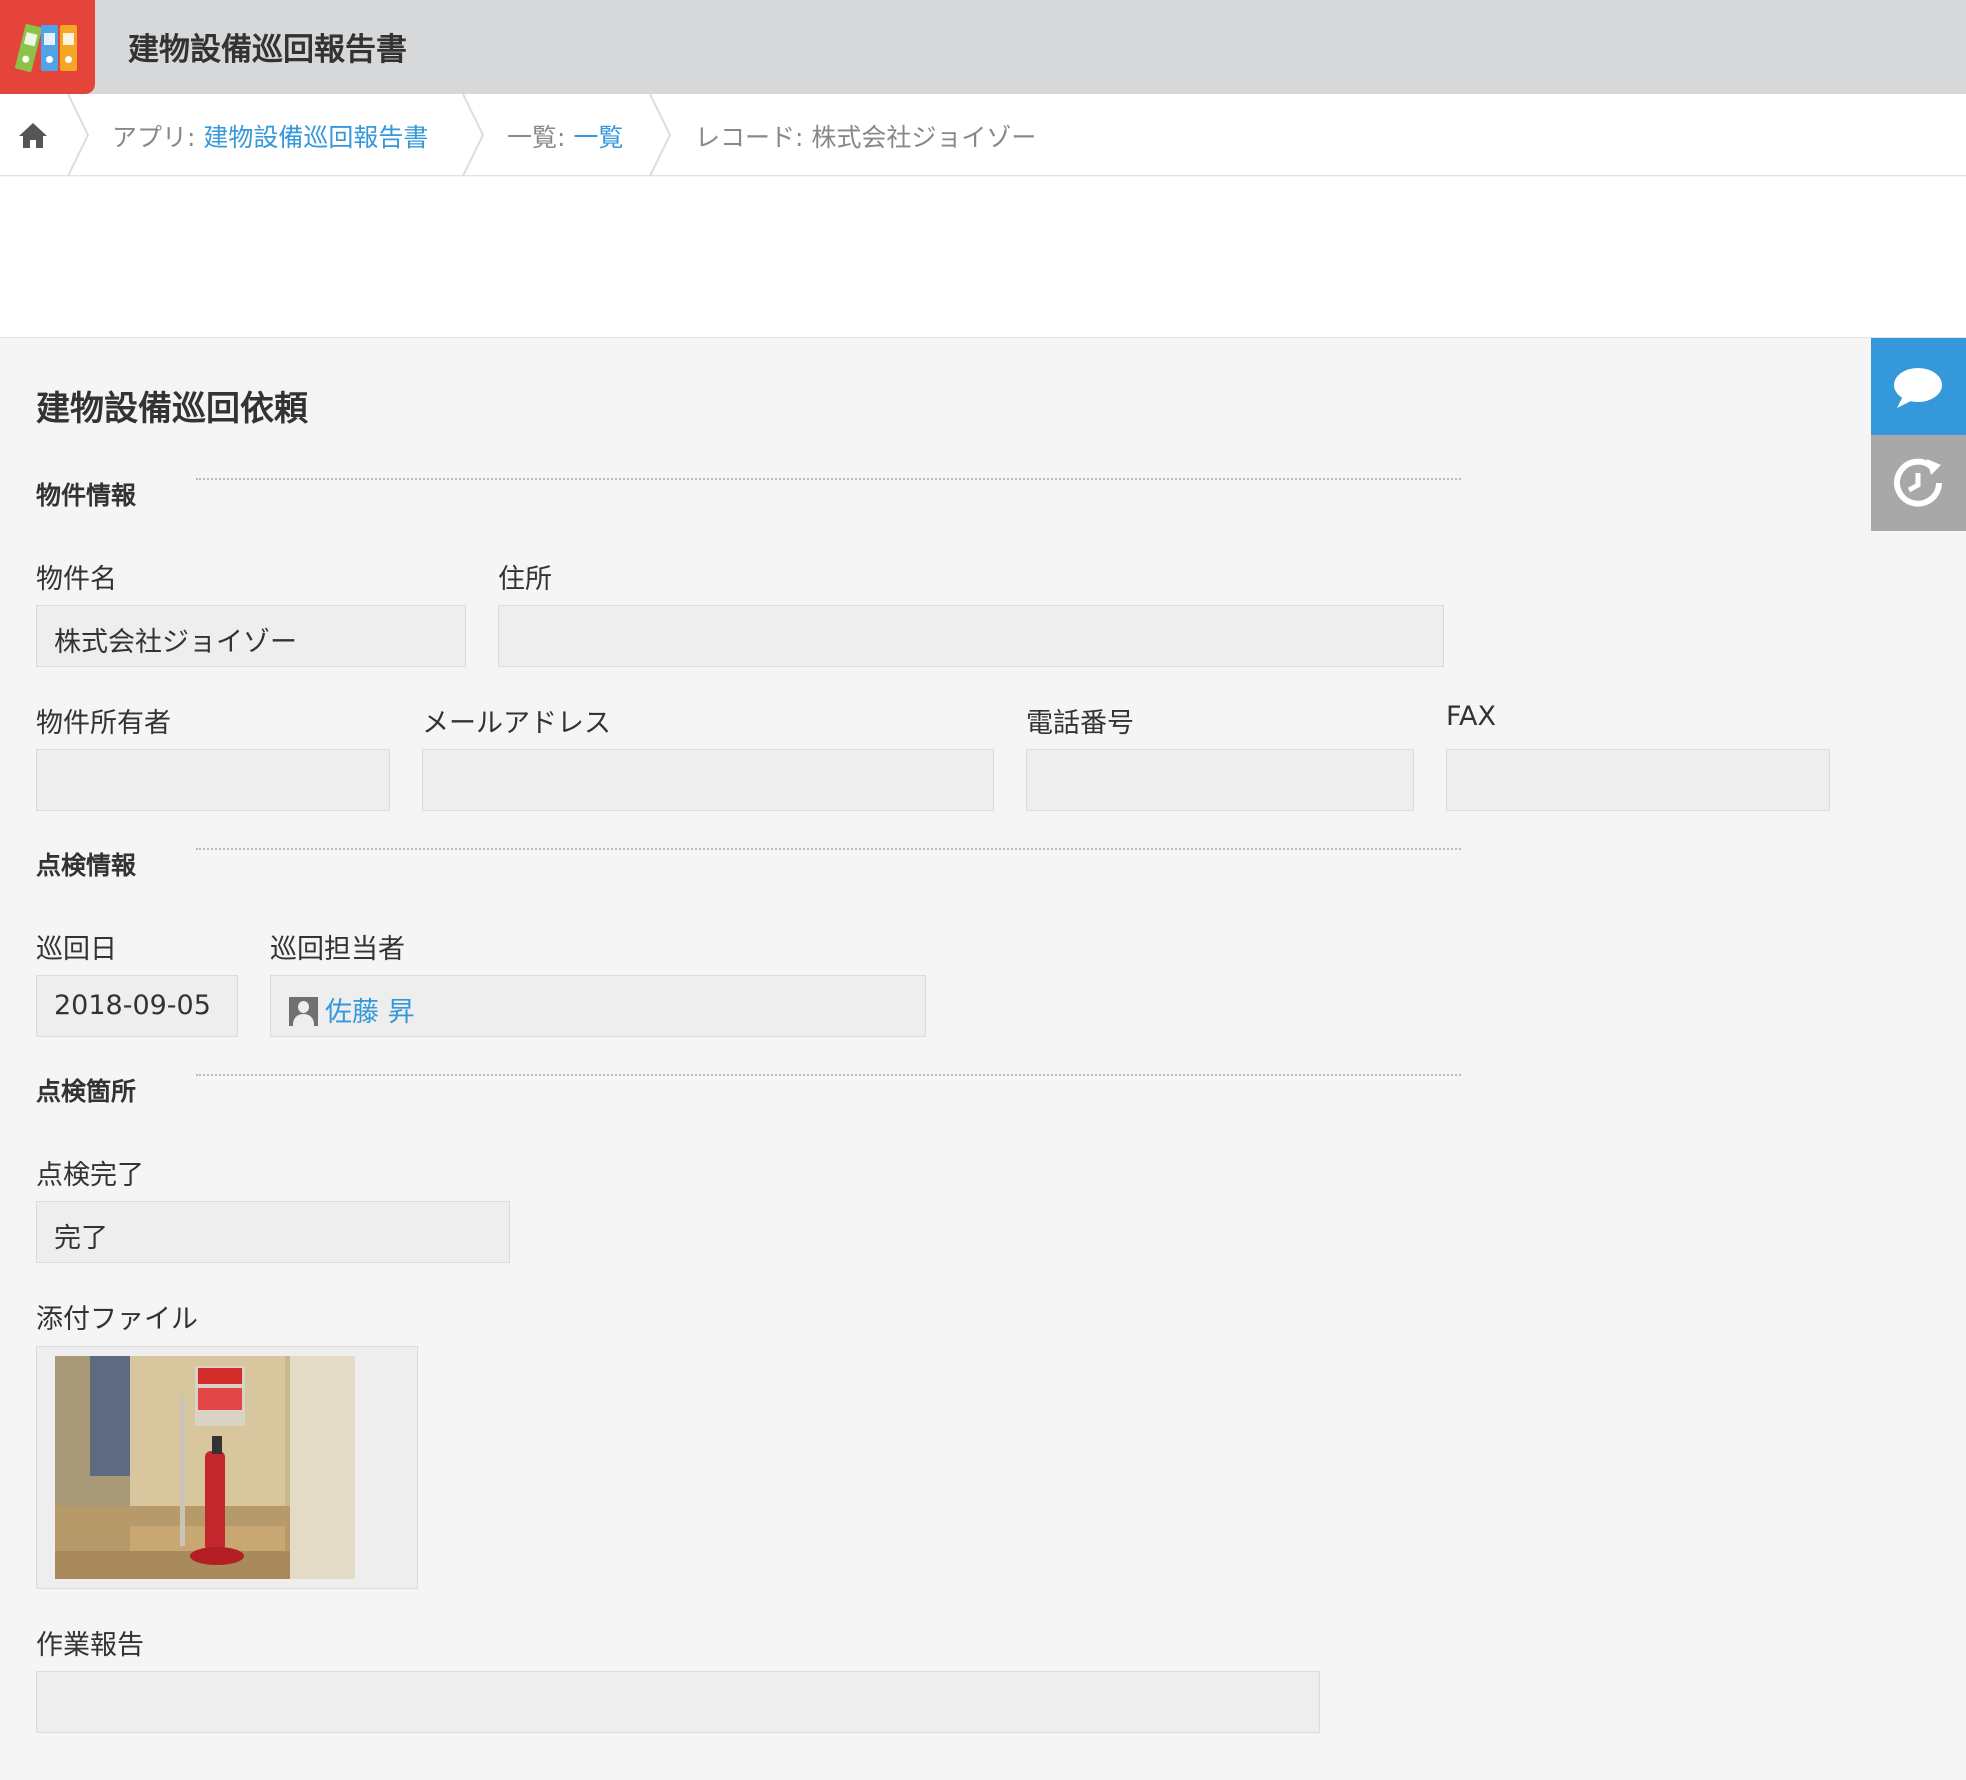 The image size is (1966, 1780). I want to click on comment-icon, so click(1918, 388).